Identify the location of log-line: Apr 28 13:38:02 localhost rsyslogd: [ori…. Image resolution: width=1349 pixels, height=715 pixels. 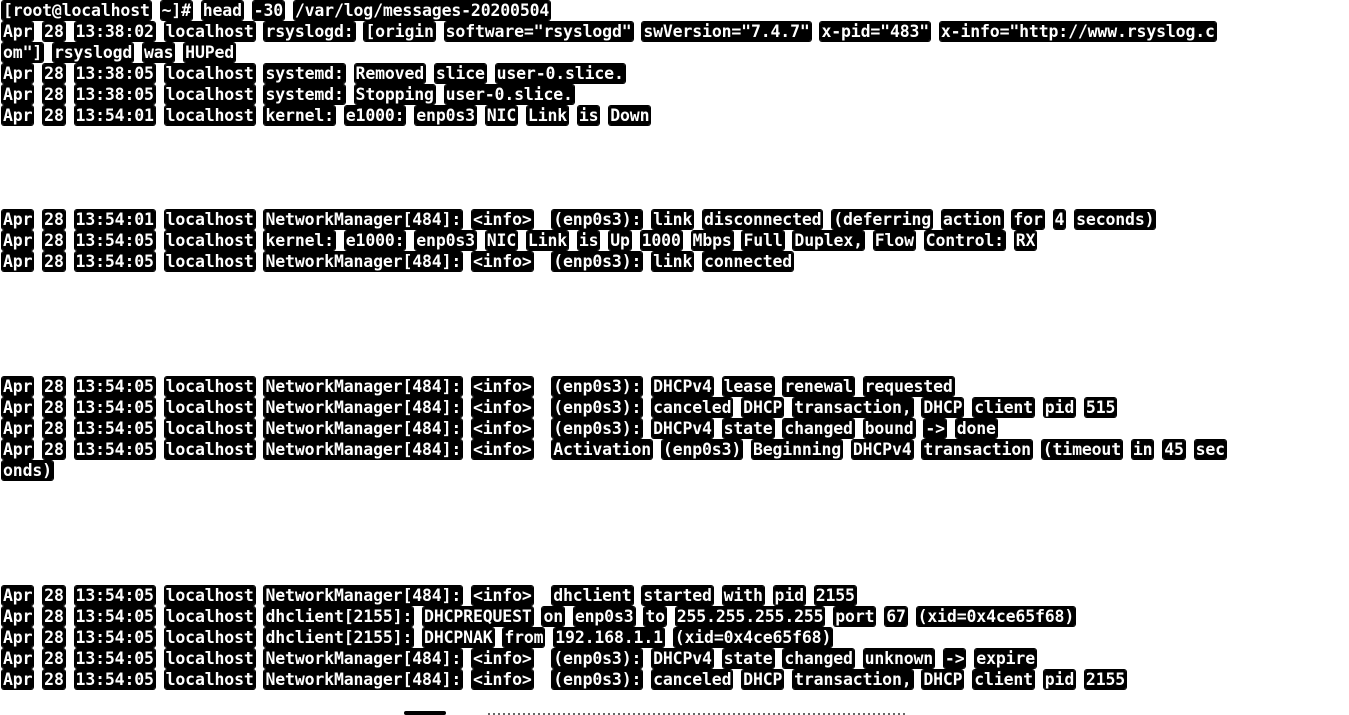
(609, 31).